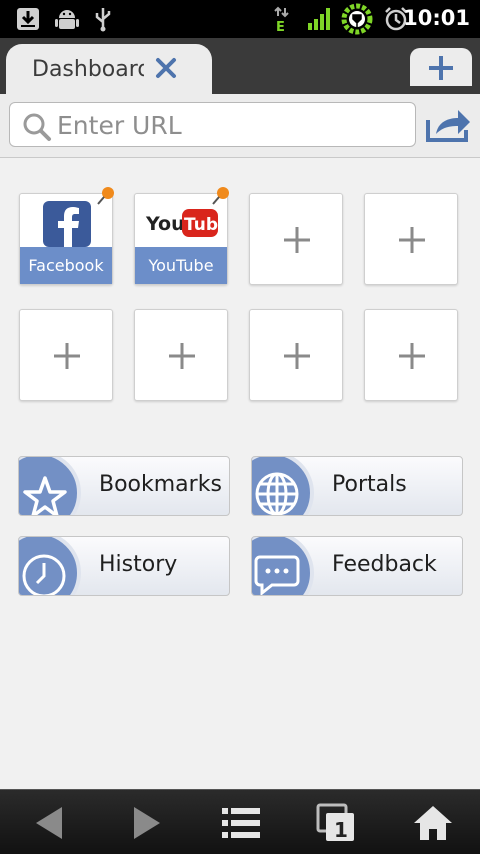 This screenshot has height=854, width=480. Describe the element at coordinates (145, 823) in the screenshot. I see `forward-arrow-icon` at that location.